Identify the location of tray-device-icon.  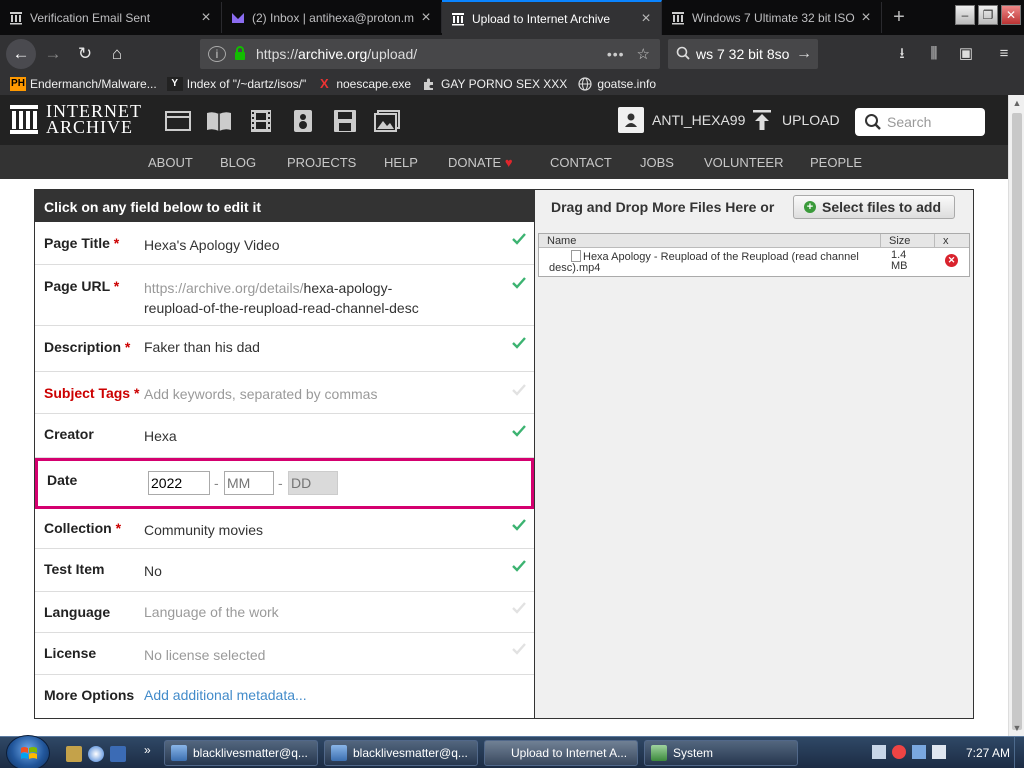
(879, 752).